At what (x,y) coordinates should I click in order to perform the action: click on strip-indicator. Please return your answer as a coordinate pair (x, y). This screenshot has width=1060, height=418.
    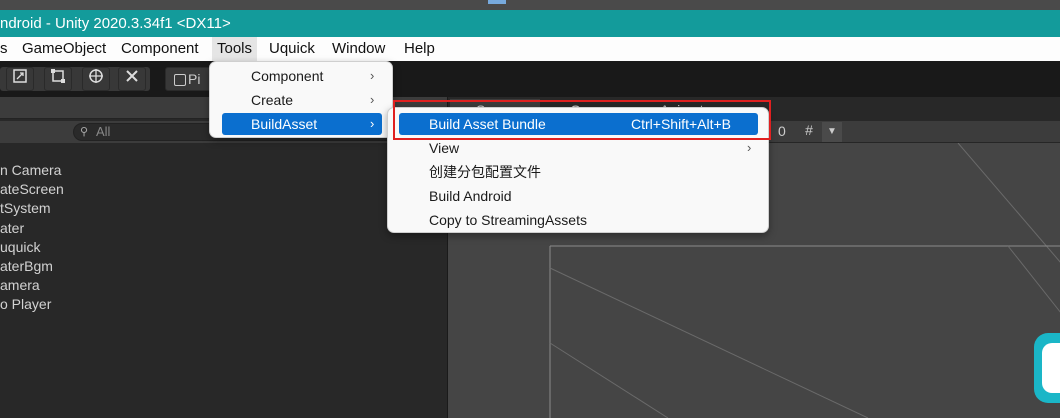
    Looking at the image, I should click on (497, 2).